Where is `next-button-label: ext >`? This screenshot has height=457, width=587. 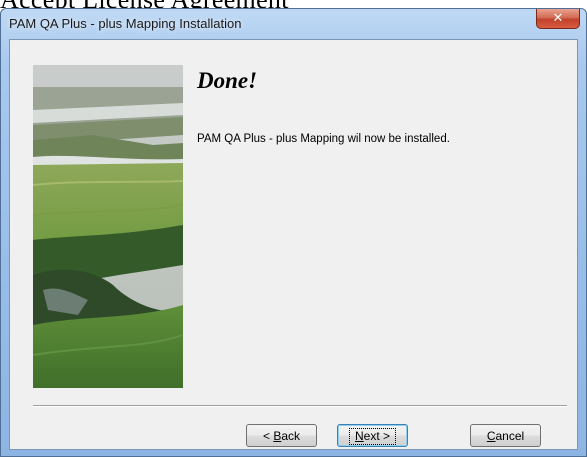 next-button-label: ext > is located at coordinates (377, 436).